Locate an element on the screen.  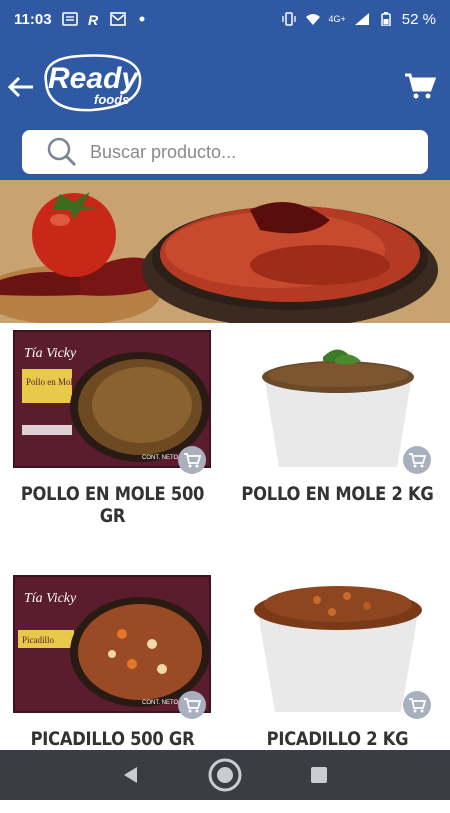
product-image: Tía Vicky Picadillo CONT. NETO 500 is located at coordinates (112, 644).